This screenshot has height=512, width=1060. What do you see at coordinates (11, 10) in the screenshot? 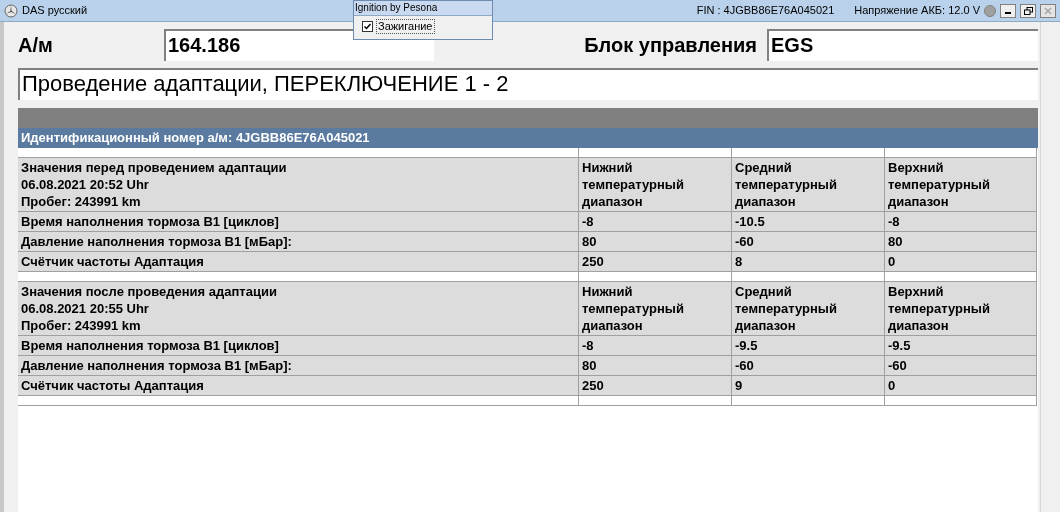
I see `star-logo-icon` at bounding box center [11, 10].